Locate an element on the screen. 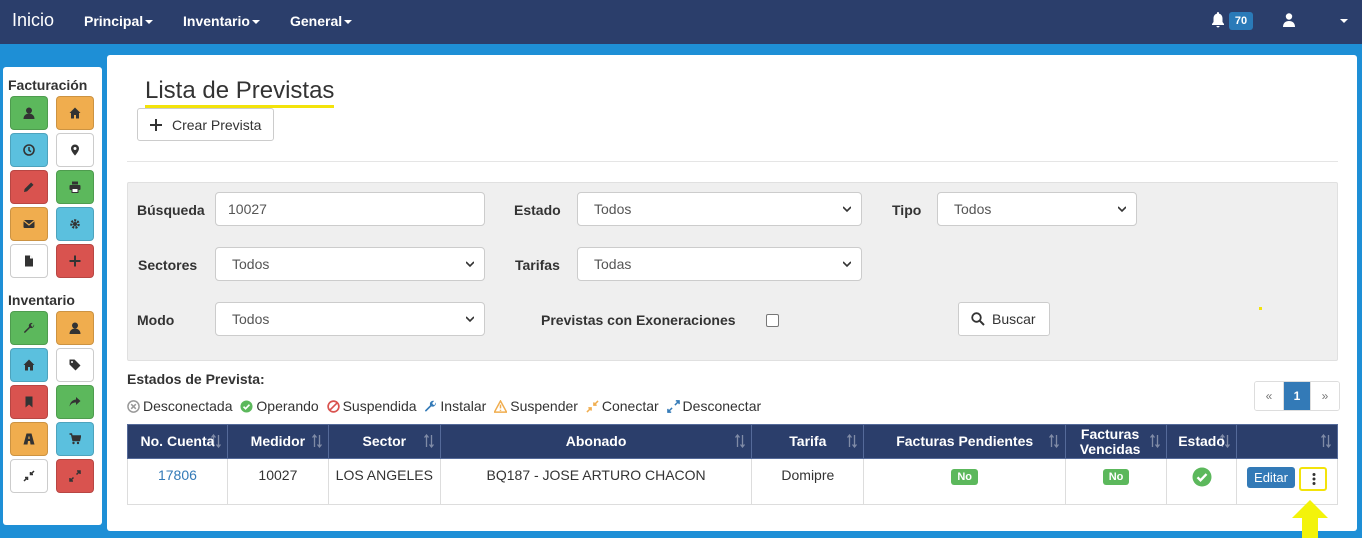  sidebar-button-share is located at coordinates (75, 402).